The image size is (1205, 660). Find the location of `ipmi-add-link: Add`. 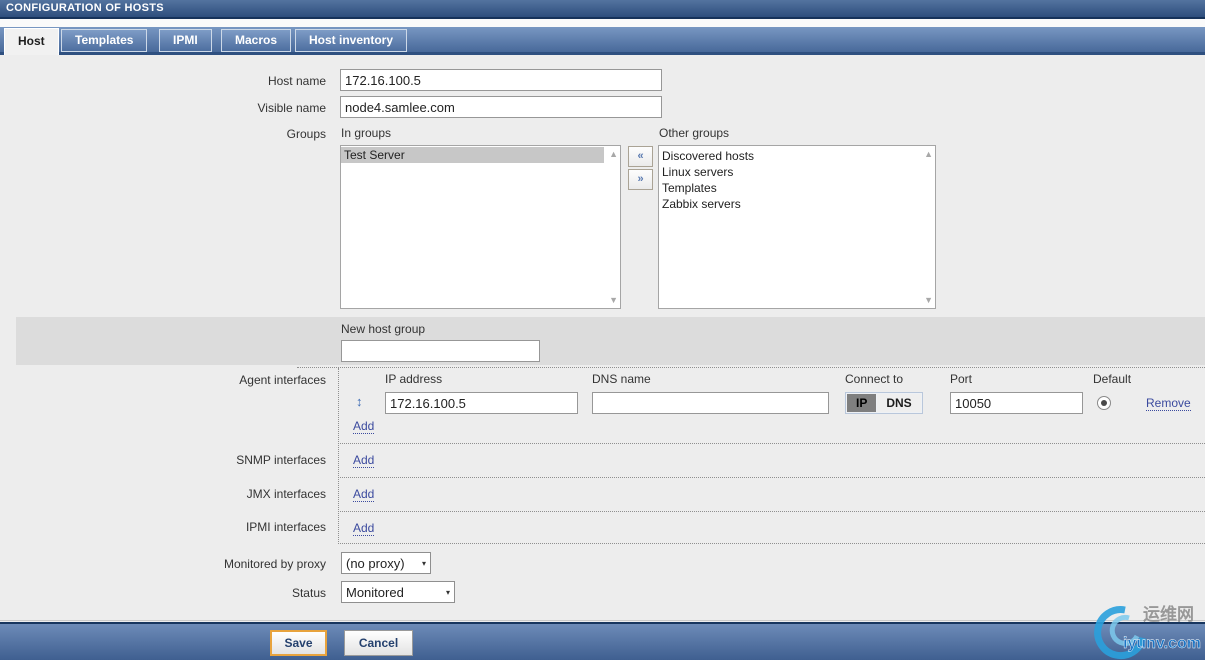

ipmi-add-link: Add is located at coordinates (364, 528).